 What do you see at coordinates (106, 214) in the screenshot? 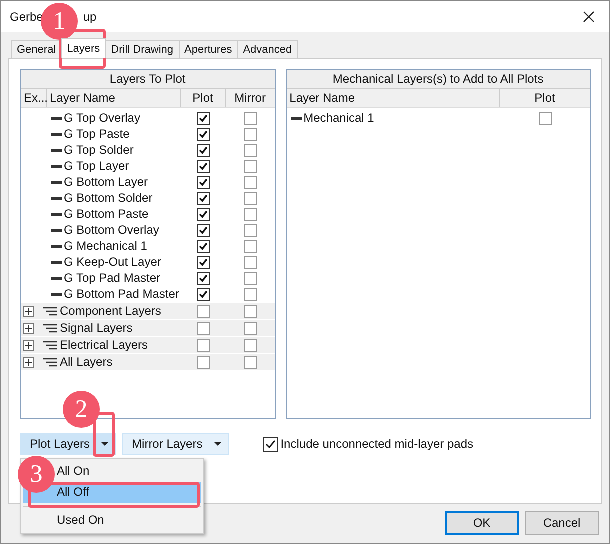
I see `layer-name: G Bottom Paste` at bounding box center [106, 214].